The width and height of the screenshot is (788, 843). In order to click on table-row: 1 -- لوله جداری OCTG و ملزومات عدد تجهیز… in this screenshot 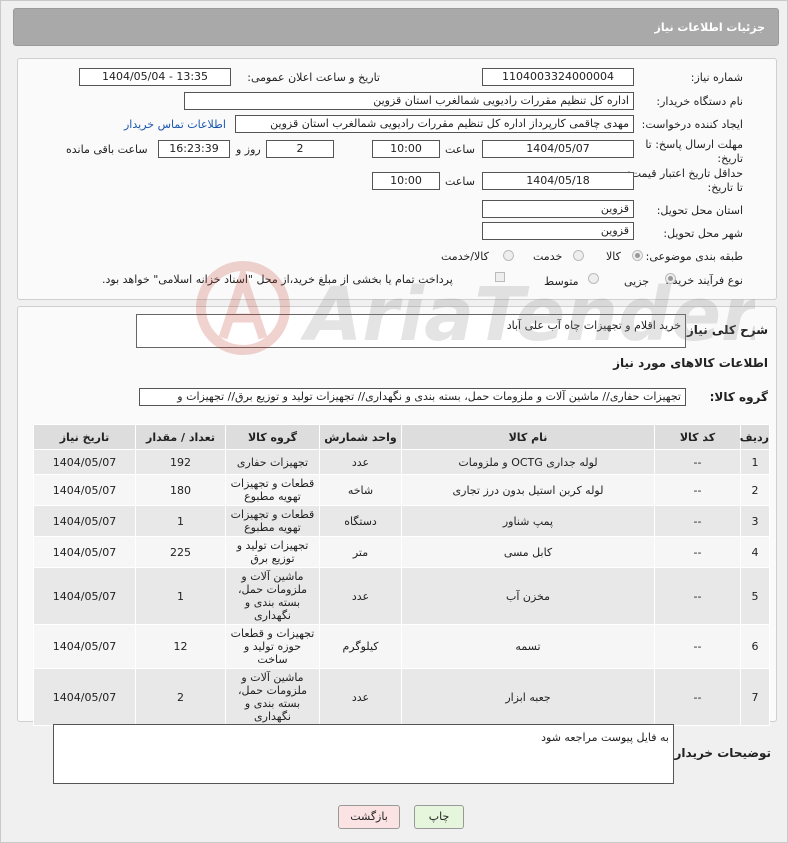, I will do `click(401, 462)`.